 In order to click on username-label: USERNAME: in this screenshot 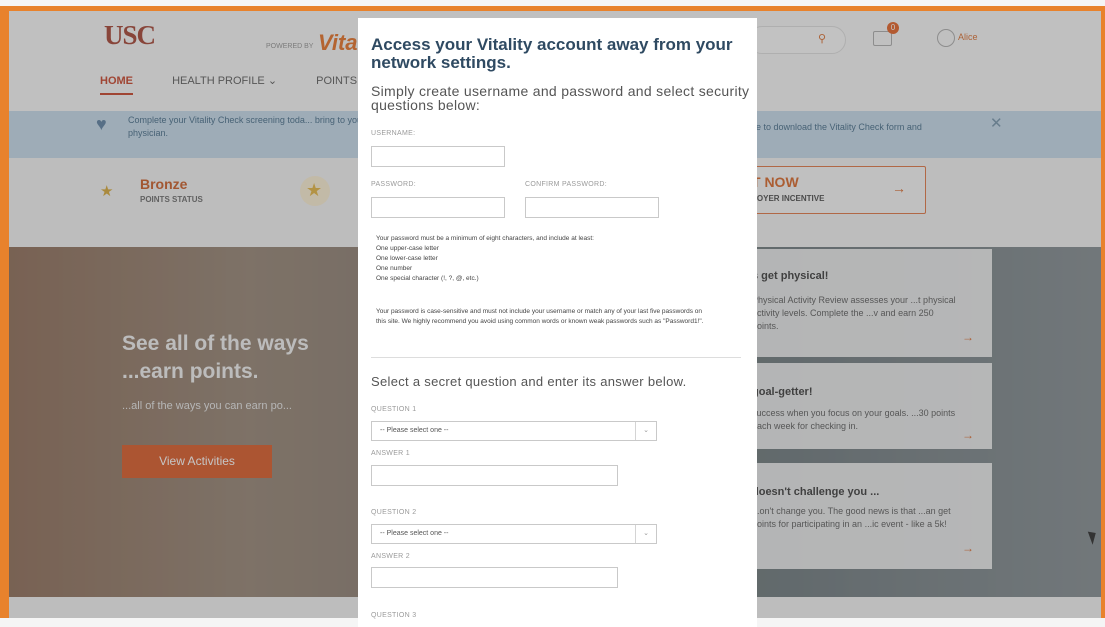, I will do `click(393, 133)`.